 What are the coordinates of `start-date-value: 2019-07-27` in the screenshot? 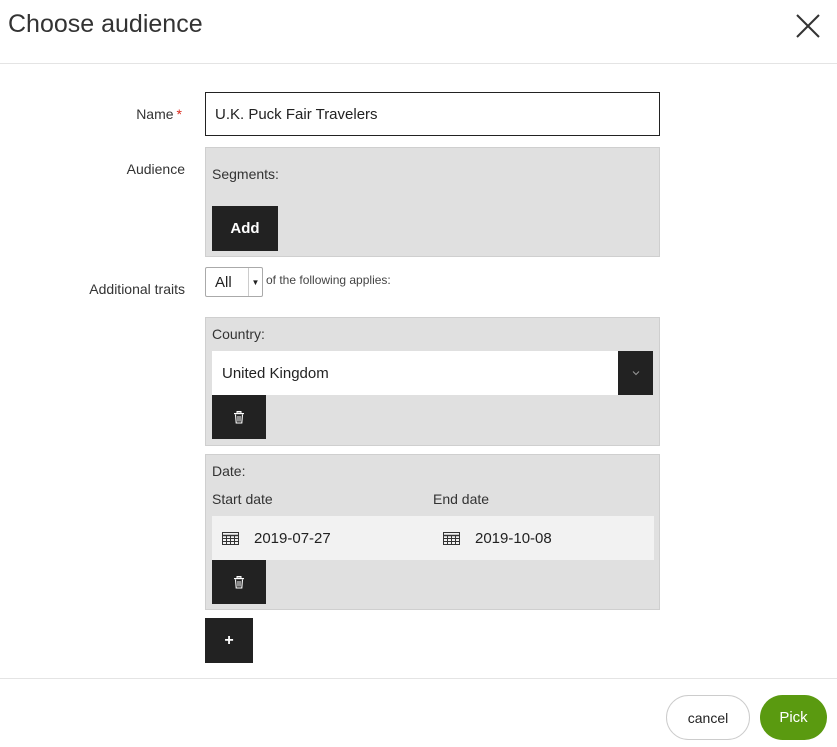 It's located at (292, 538).